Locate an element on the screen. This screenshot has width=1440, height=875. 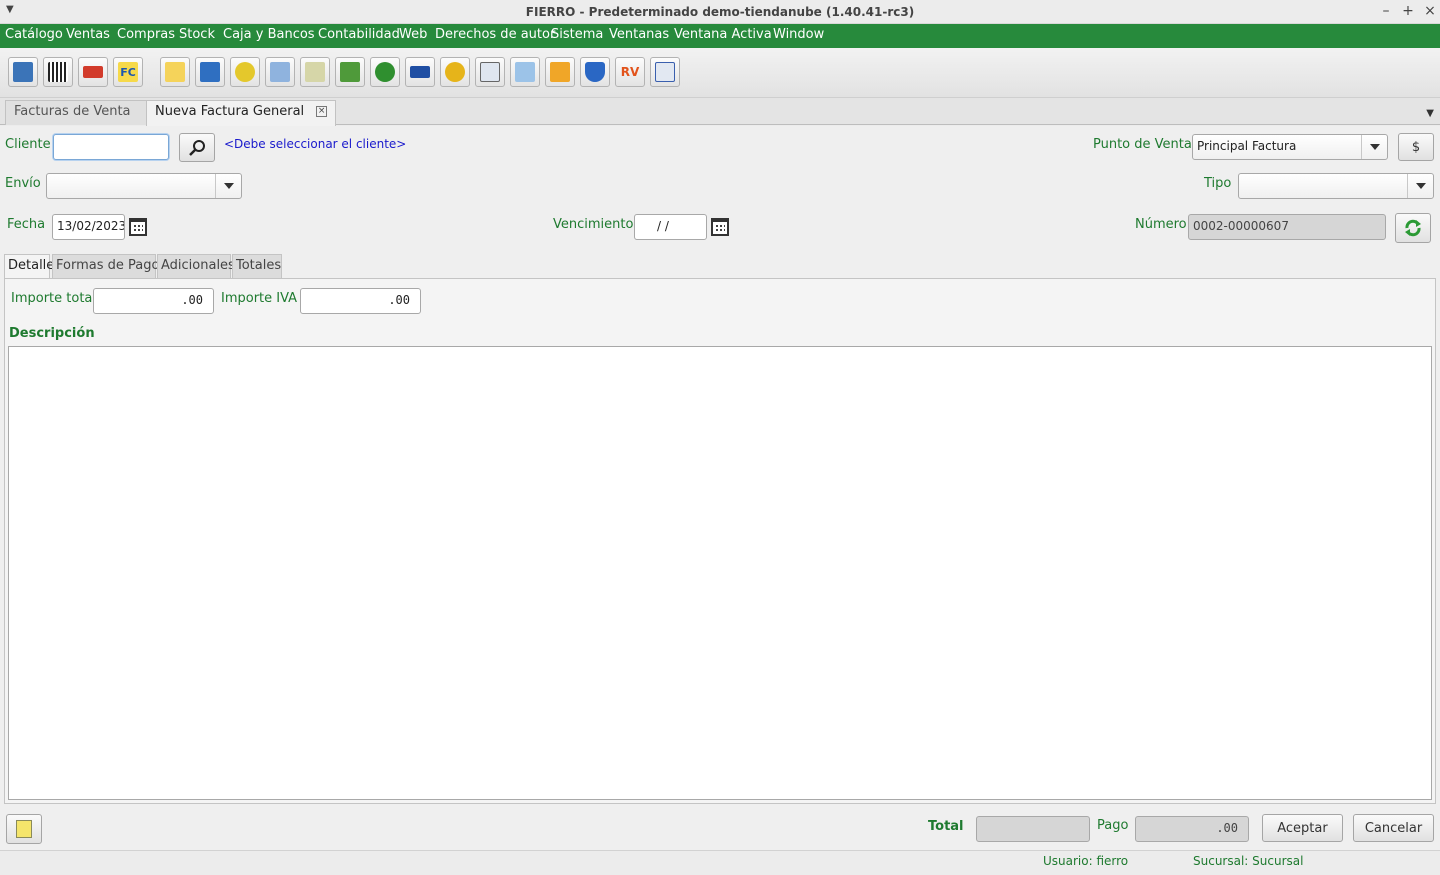
mail-icon is located at coordinates (525, 72).